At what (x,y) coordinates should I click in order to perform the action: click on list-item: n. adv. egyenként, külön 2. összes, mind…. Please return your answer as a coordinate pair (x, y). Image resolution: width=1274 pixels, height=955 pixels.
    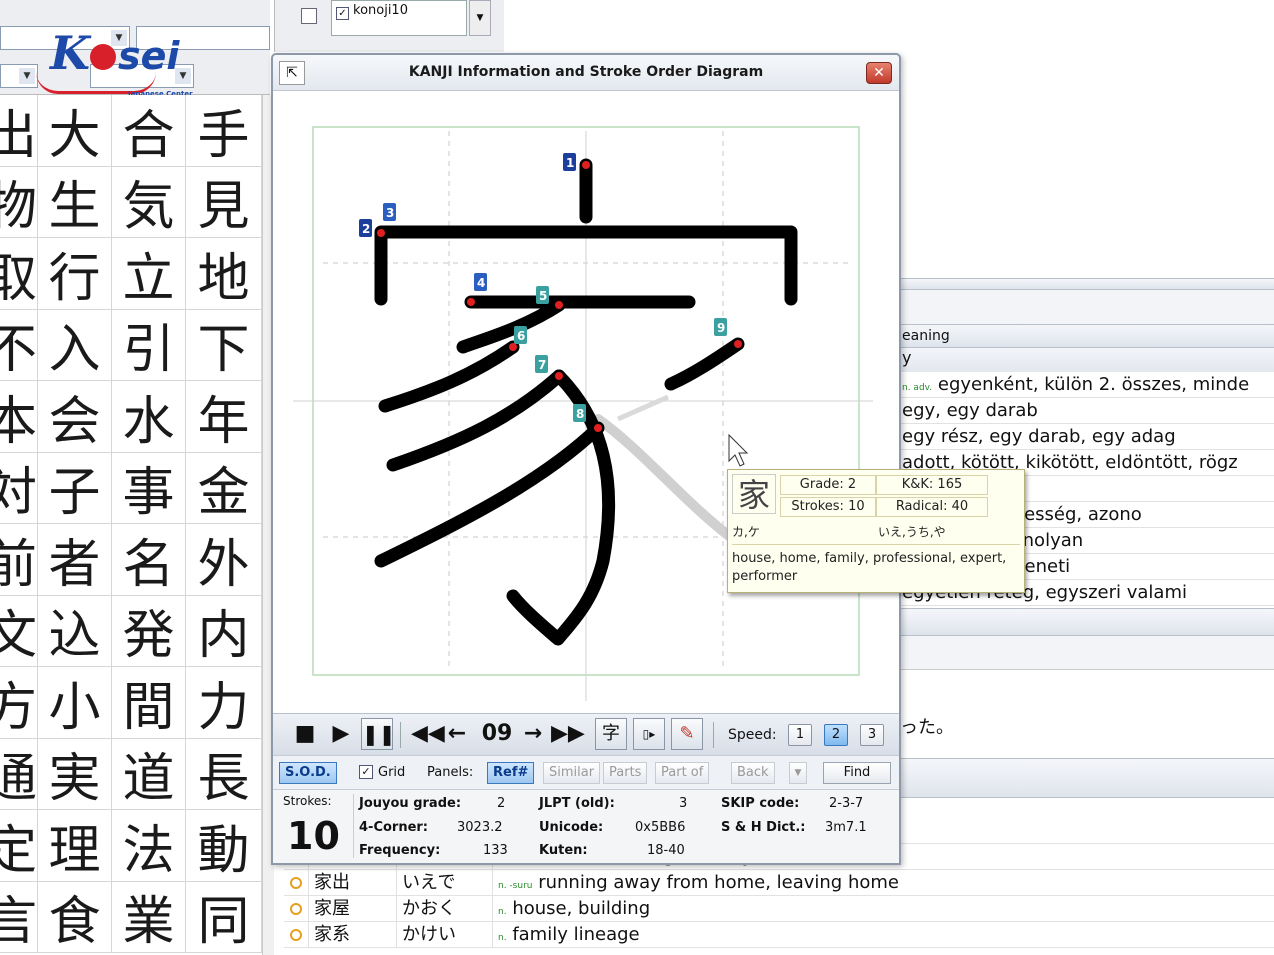
    Looking at the image, I should click on (1086, 385).